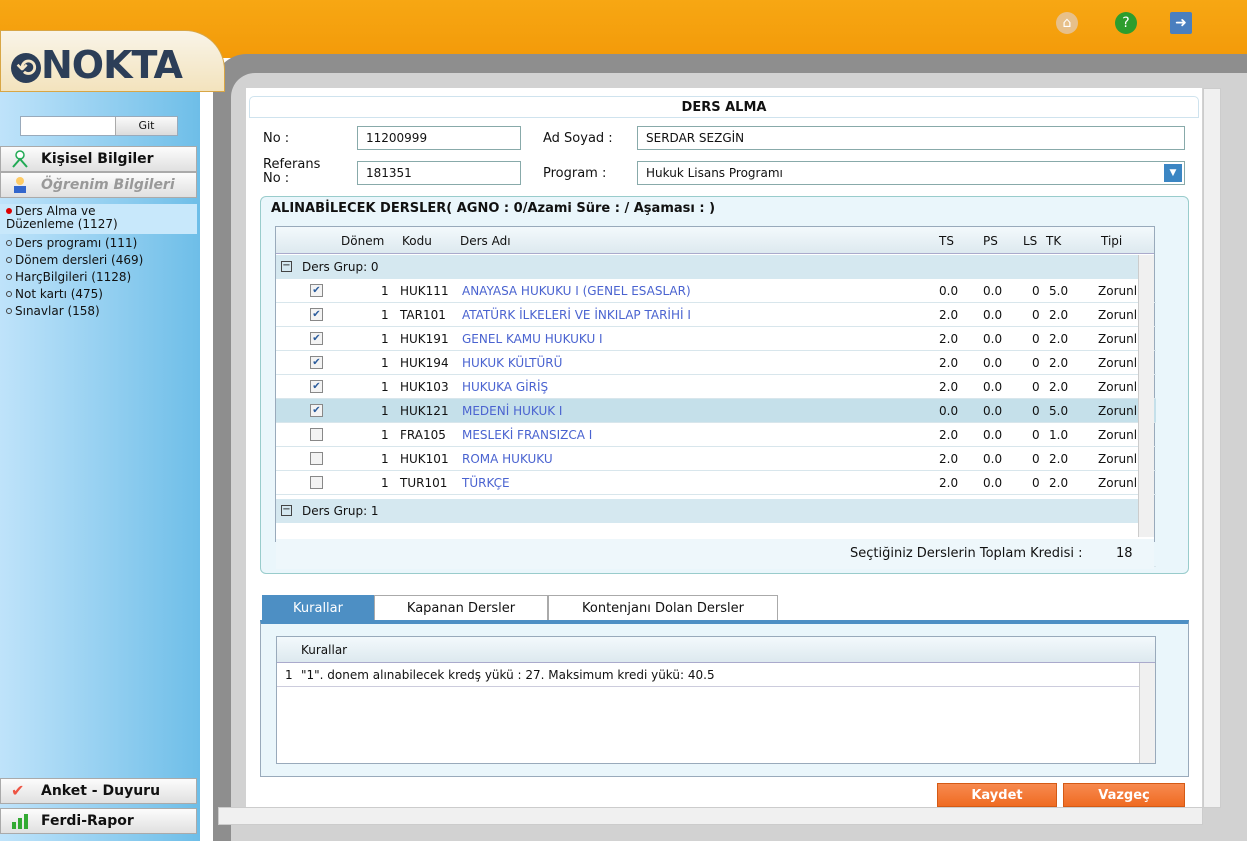 The height and width of the screenshot is (841, 1247). I want to click on sidebar-item-label: Dönem dersleri (469), so click(79, 260).